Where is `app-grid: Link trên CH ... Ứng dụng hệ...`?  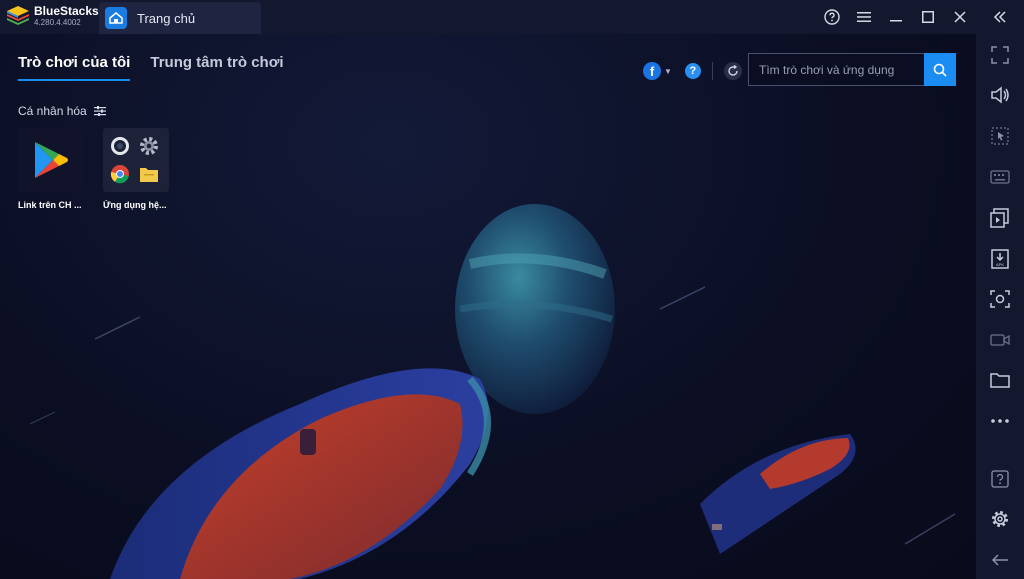 app-grid: Link trên CH ... Ứng dụng hệ... is located at coordinates (103, 169).